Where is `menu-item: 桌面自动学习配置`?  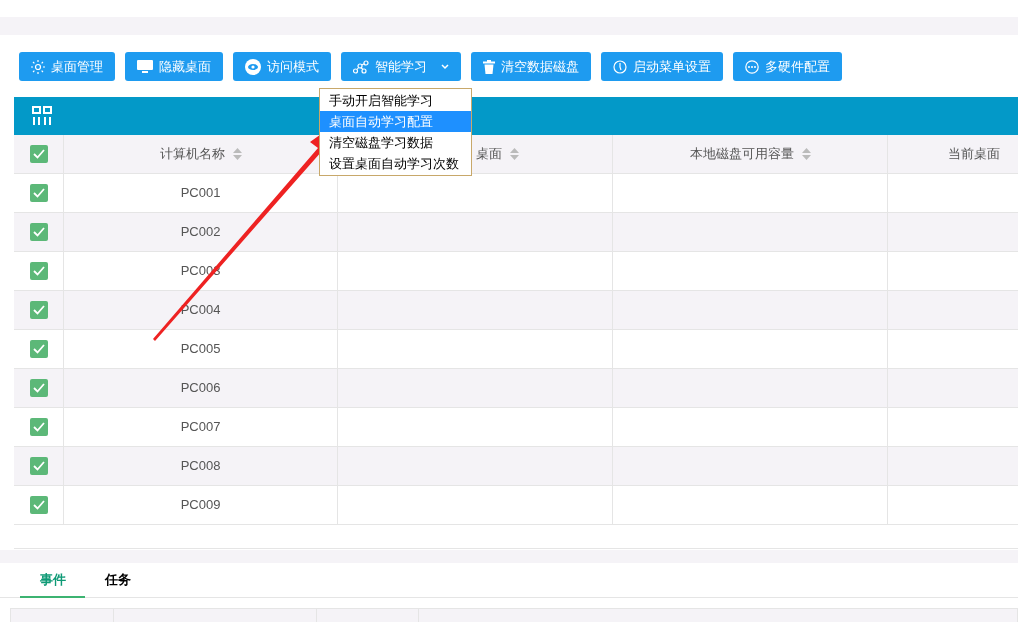
menu-item: 桌面自动学习配置 is located at coordinates (395, 121).